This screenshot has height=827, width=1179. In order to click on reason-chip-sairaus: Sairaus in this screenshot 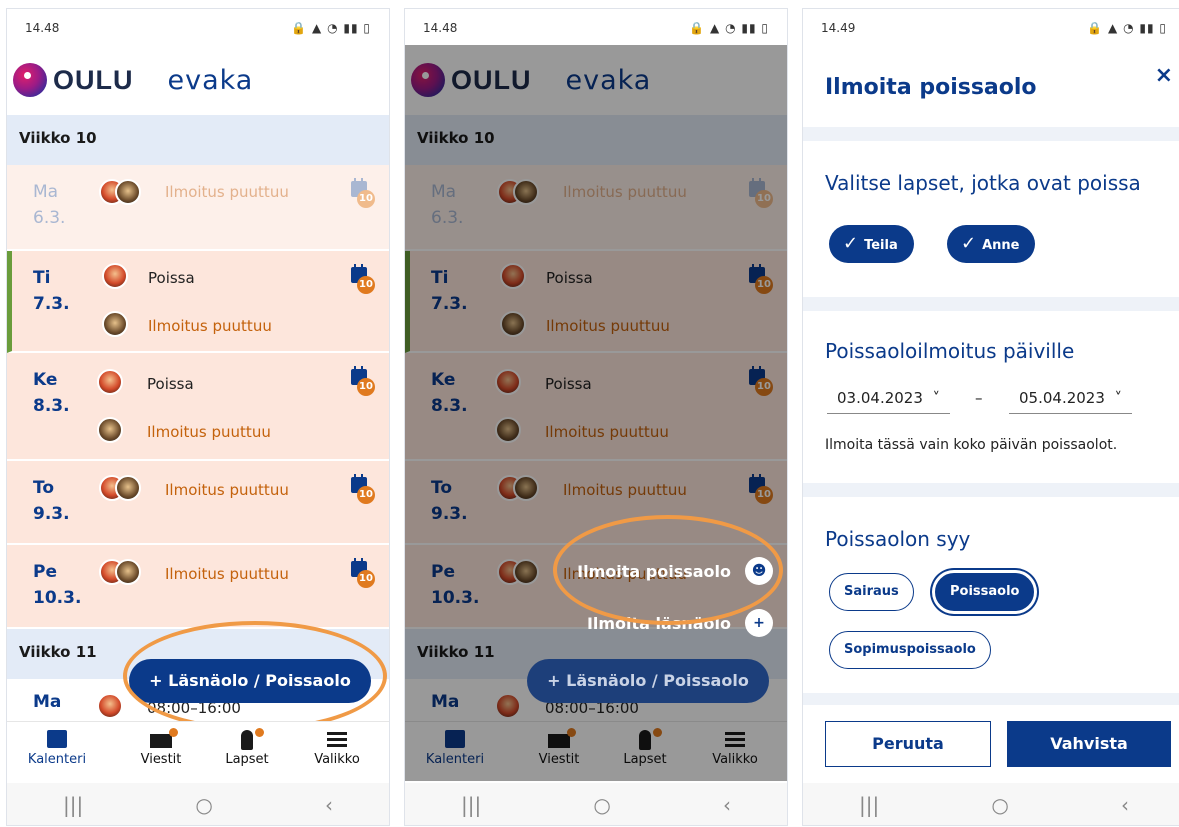, I will do `click(871, 592)`.